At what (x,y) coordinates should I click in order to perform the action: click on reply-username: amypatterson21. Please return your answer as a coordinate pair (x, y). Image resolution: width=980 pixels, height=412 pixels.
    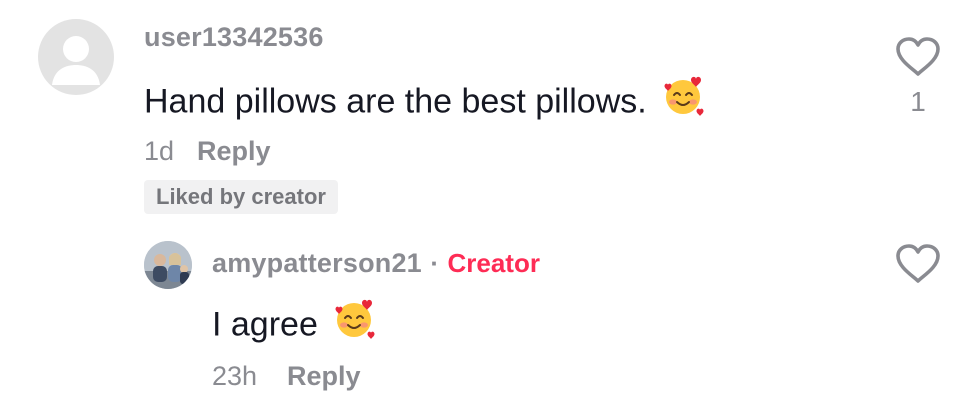
    Looking at the image, I should click on (317, 263).